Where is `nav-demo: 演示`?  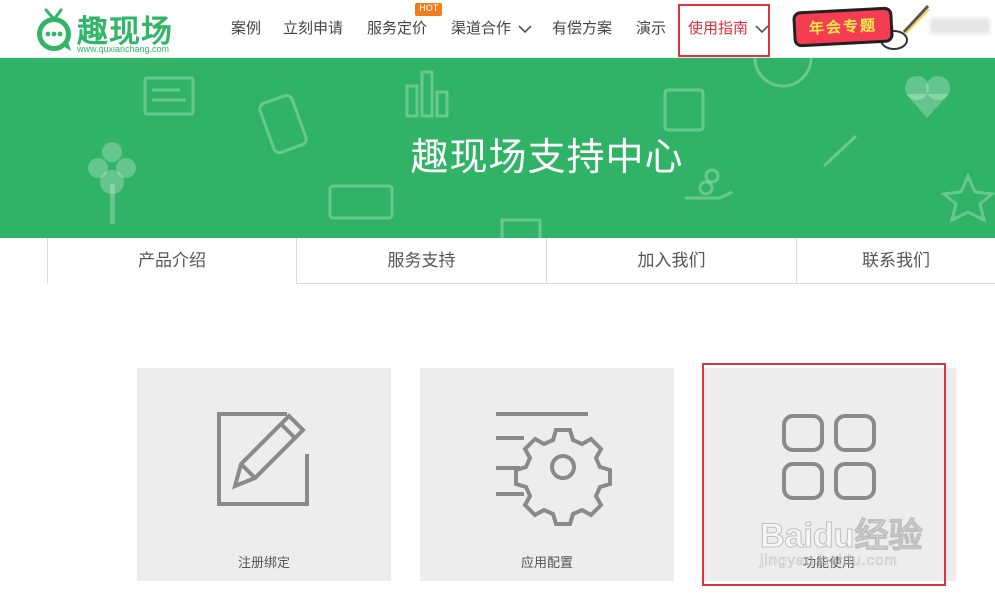 nav-demo: 演示 is located at coordinates (651, 28).